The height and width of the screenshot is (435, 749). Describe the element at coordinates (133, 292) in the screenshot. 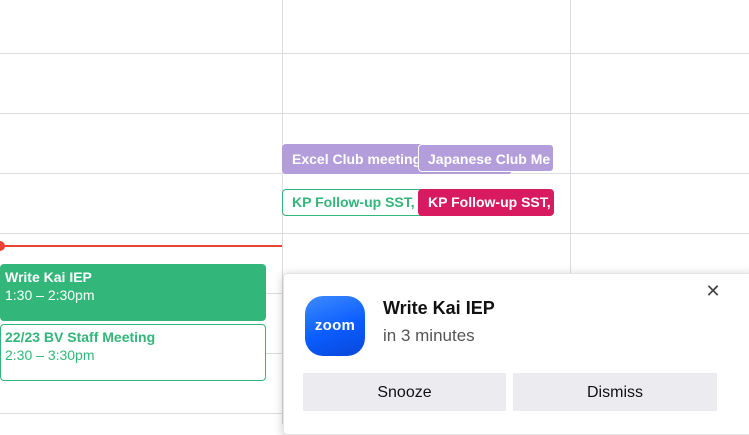

I see `event-write-kai-iep: Write Kai IEP 1:30 – 2:30pm` at that location.